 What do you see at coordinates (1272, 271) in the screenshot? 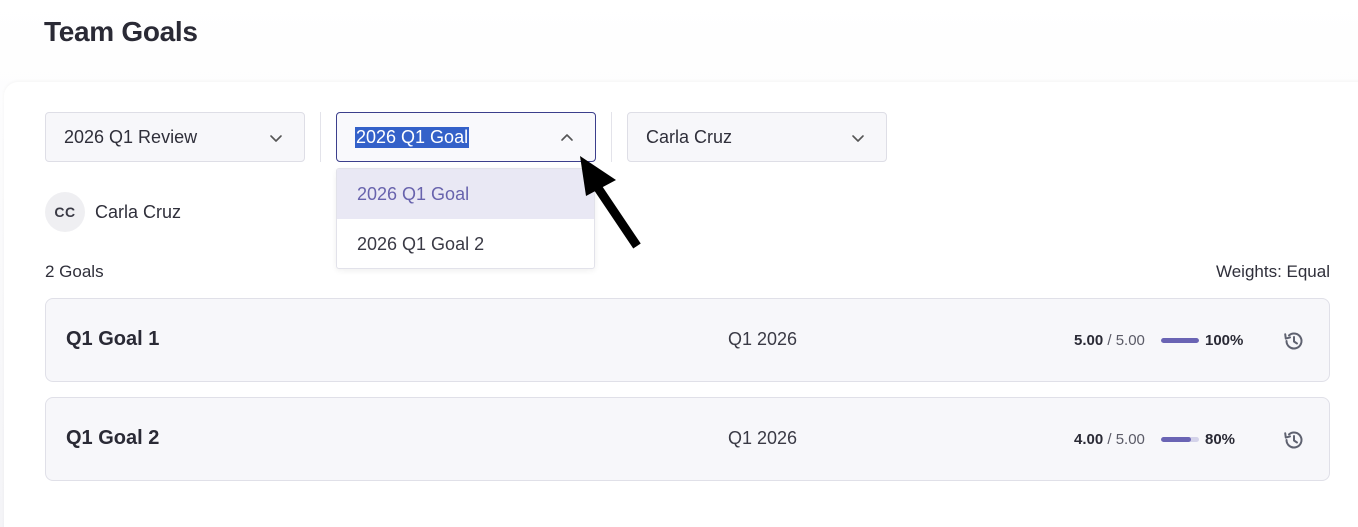
I see `weights-label: Weights: Equal` at bounding box center [1272, 271].